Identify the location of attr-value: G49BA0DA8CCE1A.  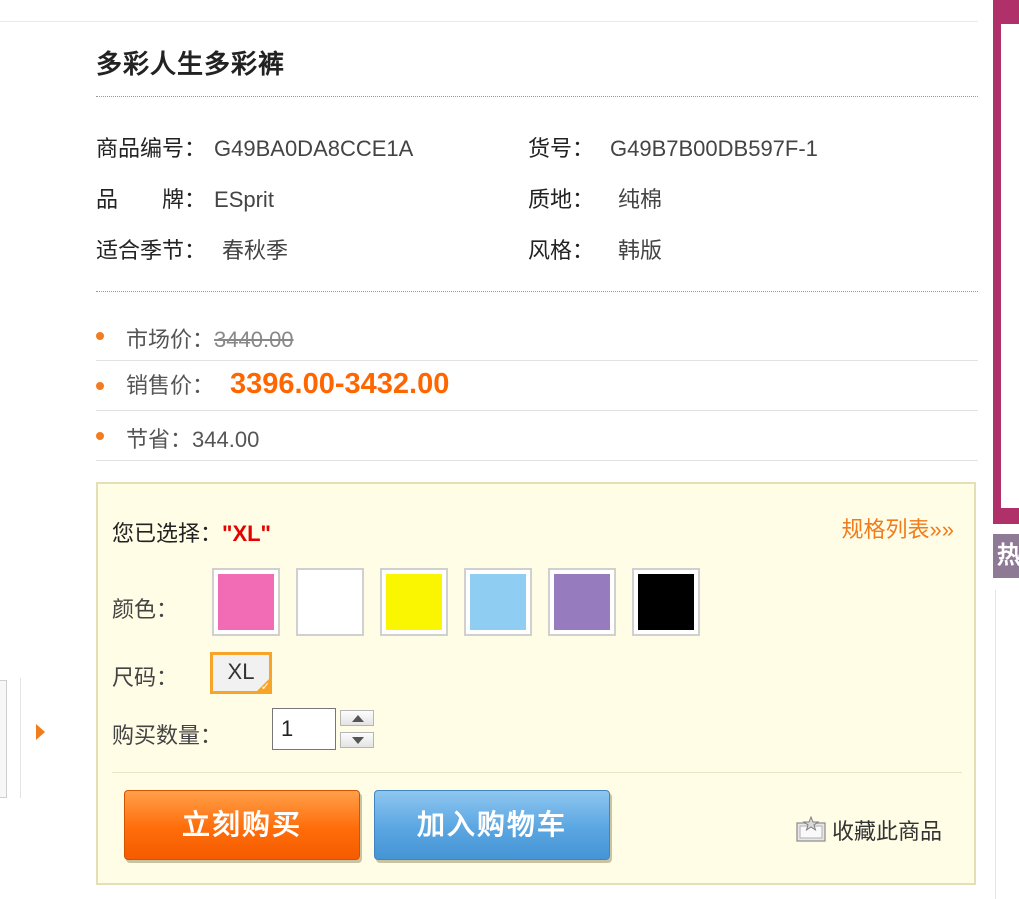
(314, 148).